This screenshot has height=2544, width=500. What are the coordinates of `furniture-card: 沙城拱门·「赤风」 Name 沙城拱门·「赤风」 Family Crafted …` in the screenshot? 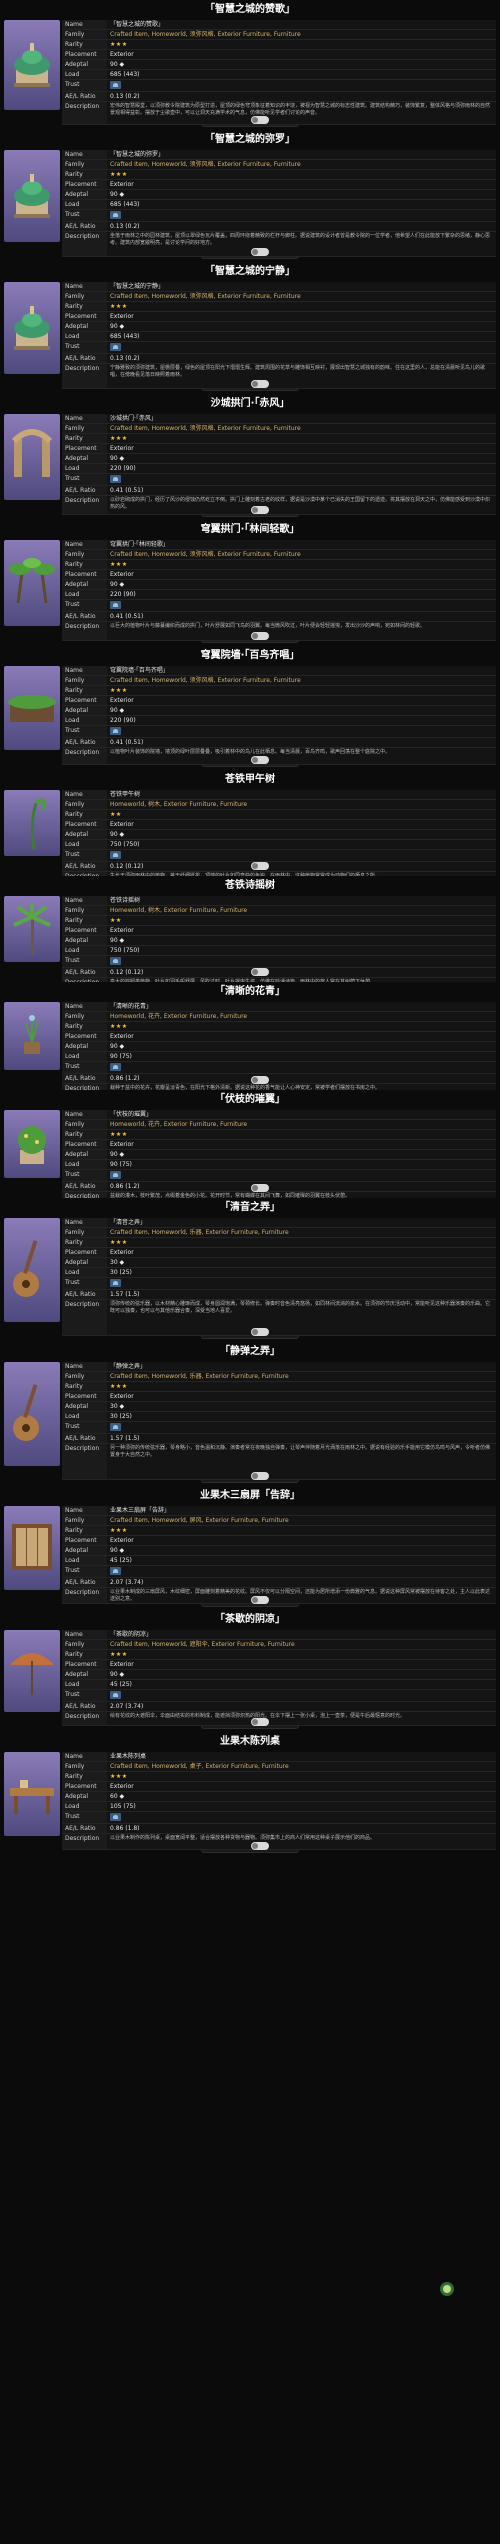 It's located at (250, 457).